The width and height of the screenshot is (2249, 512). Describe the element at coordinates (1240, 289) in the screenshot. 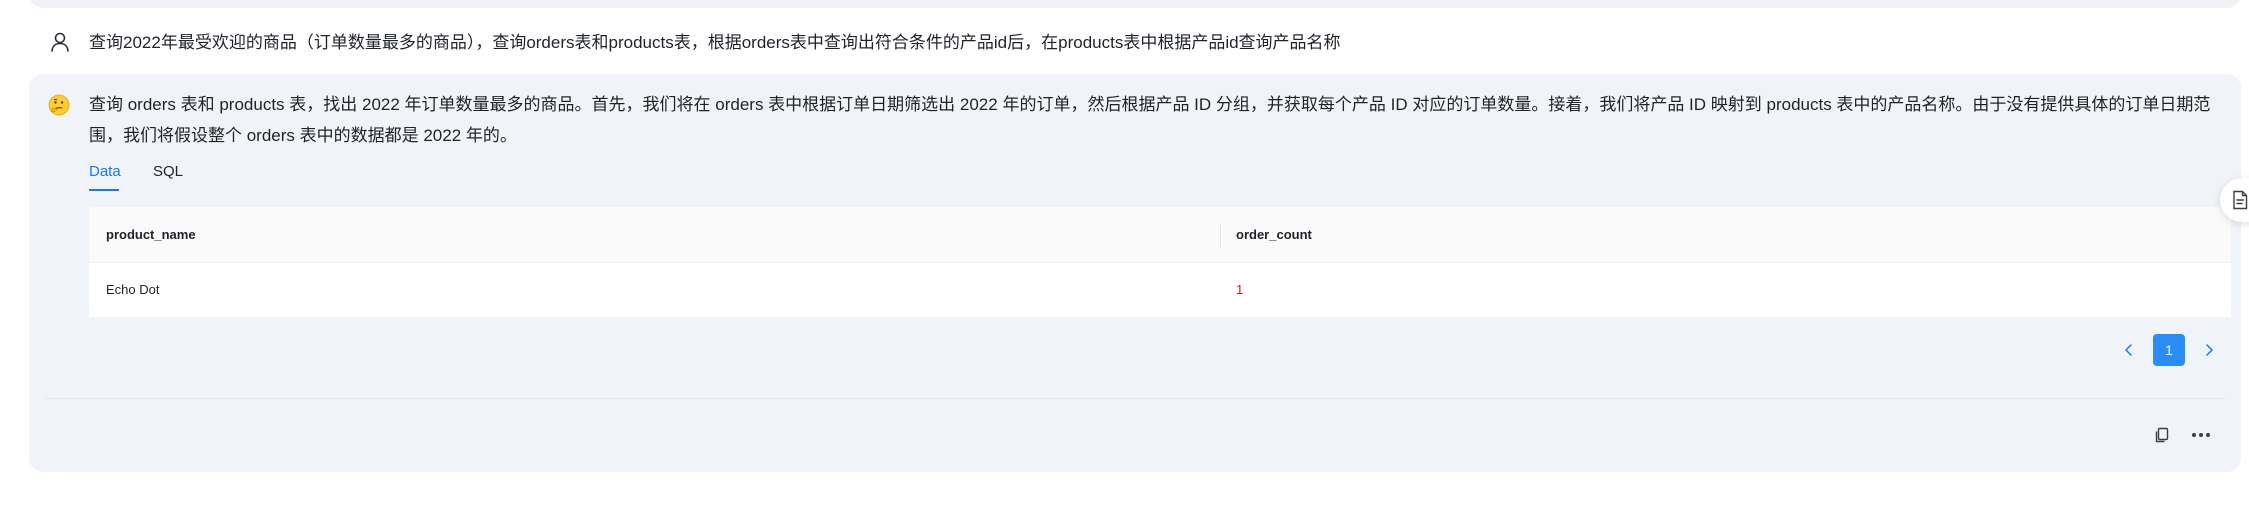

I see `cell-order-count: 1` at that location.